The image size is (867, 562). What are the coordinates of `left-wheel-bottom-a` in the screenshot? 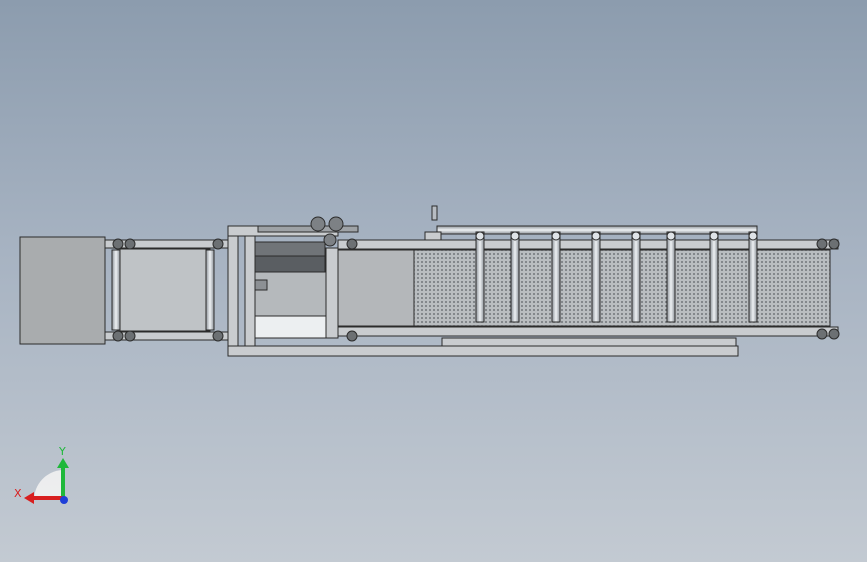 It's located at (118, 336).